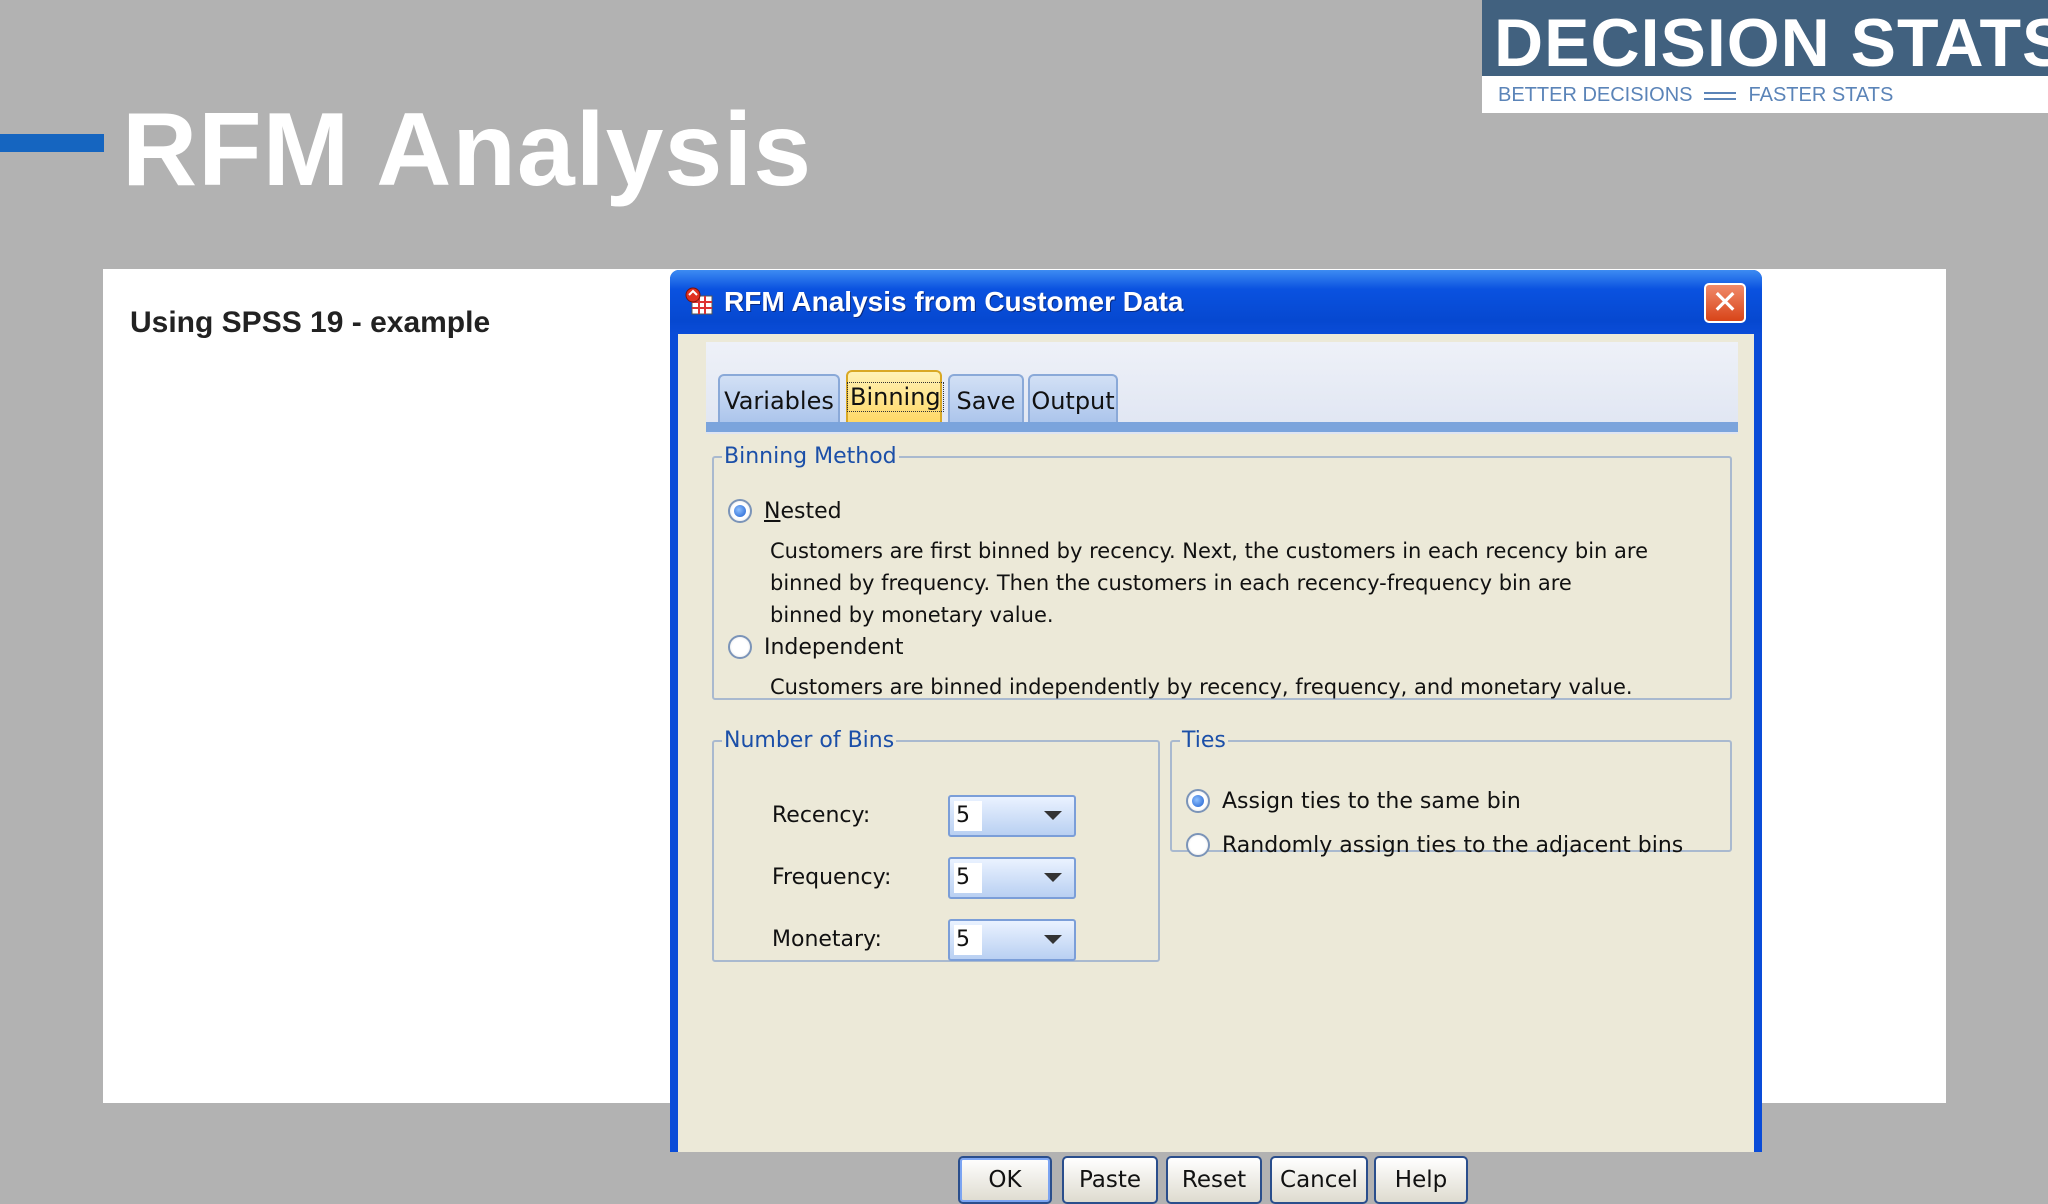 Image resolution: width=2048 pixels, height=1204 pixels. I want to click on nested-label: Nested, so click(803, 511).